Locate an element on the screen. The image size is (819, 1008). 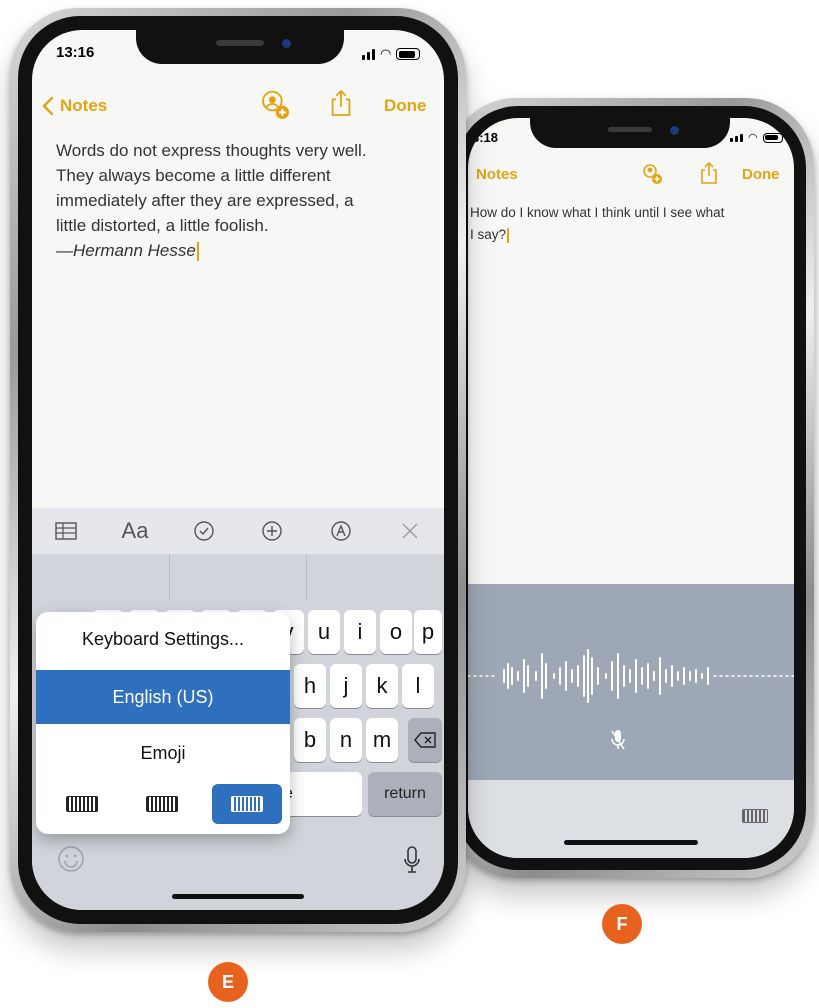
english-us-item: English (US) is located at coordinates (163, 697).